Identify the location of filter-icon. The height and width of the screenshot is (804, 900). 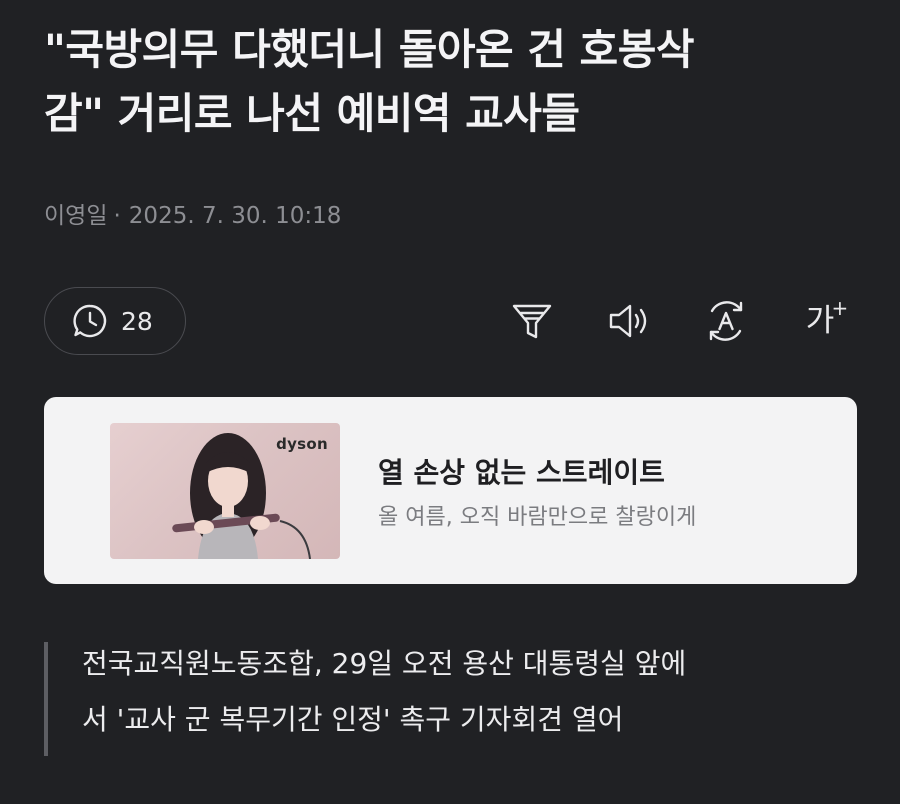
(532, 321).